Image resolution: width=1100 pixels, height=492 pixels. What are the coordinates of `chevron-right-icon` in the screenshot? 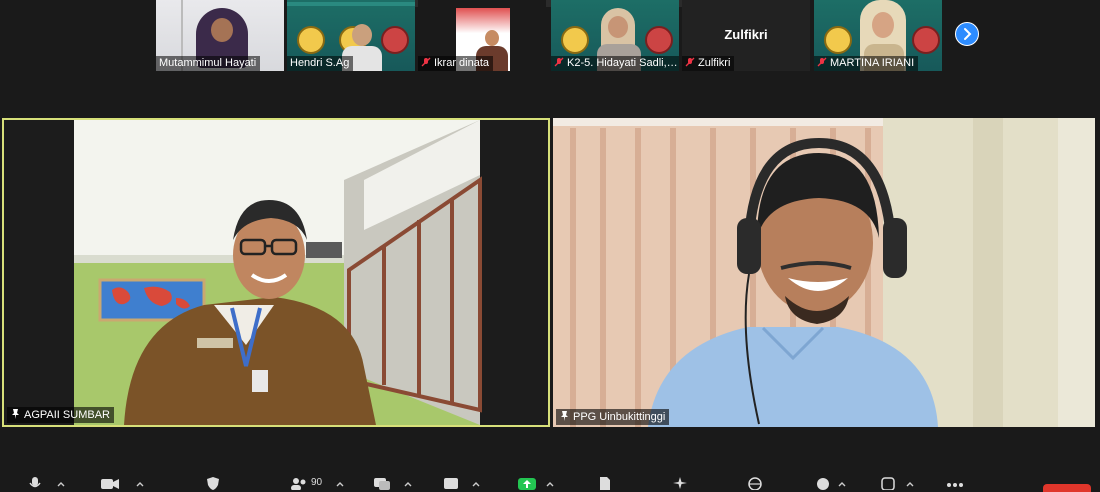 It's located at (968, 34).